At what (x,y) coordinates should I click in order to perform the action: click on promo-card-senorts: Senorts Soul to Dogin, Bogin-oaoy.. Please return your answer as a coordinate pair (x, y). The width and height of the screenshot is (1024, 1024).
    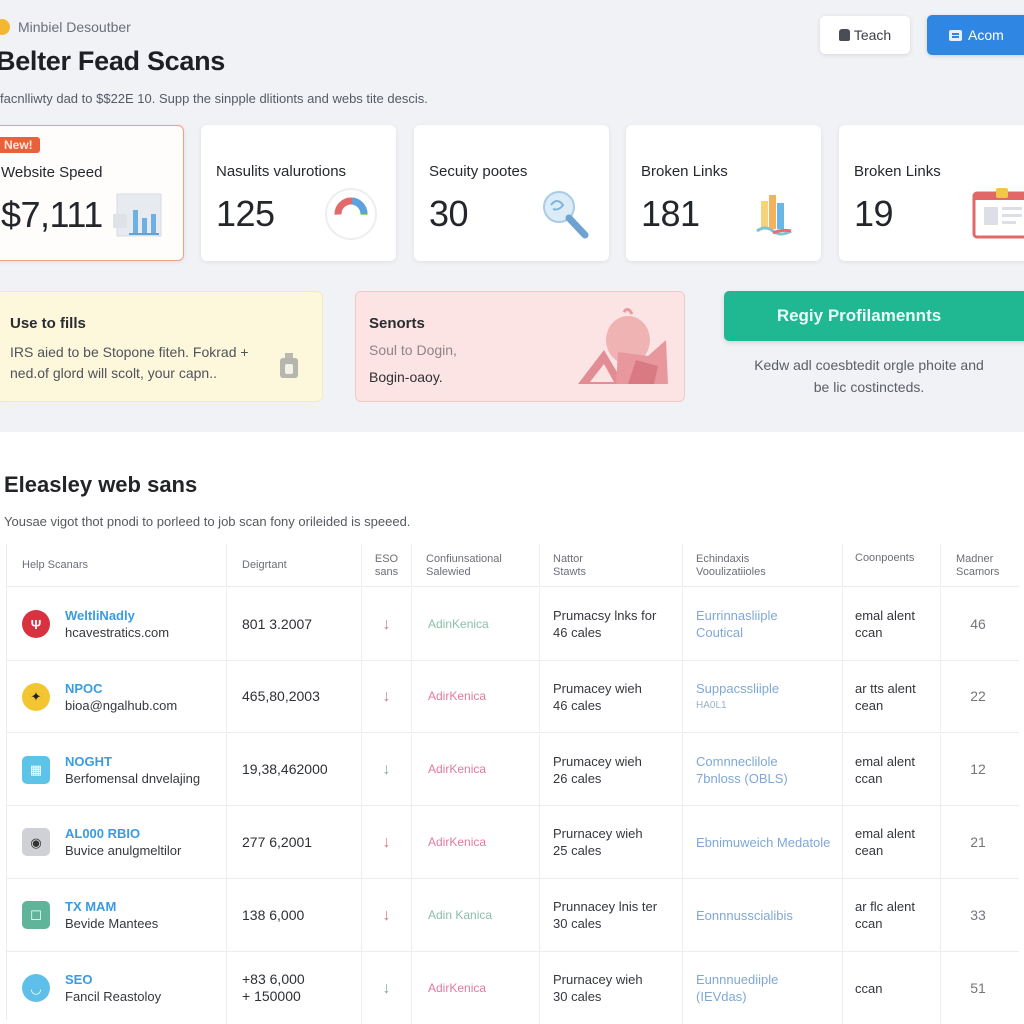
    Looking at the image, I should click on (520, 346).